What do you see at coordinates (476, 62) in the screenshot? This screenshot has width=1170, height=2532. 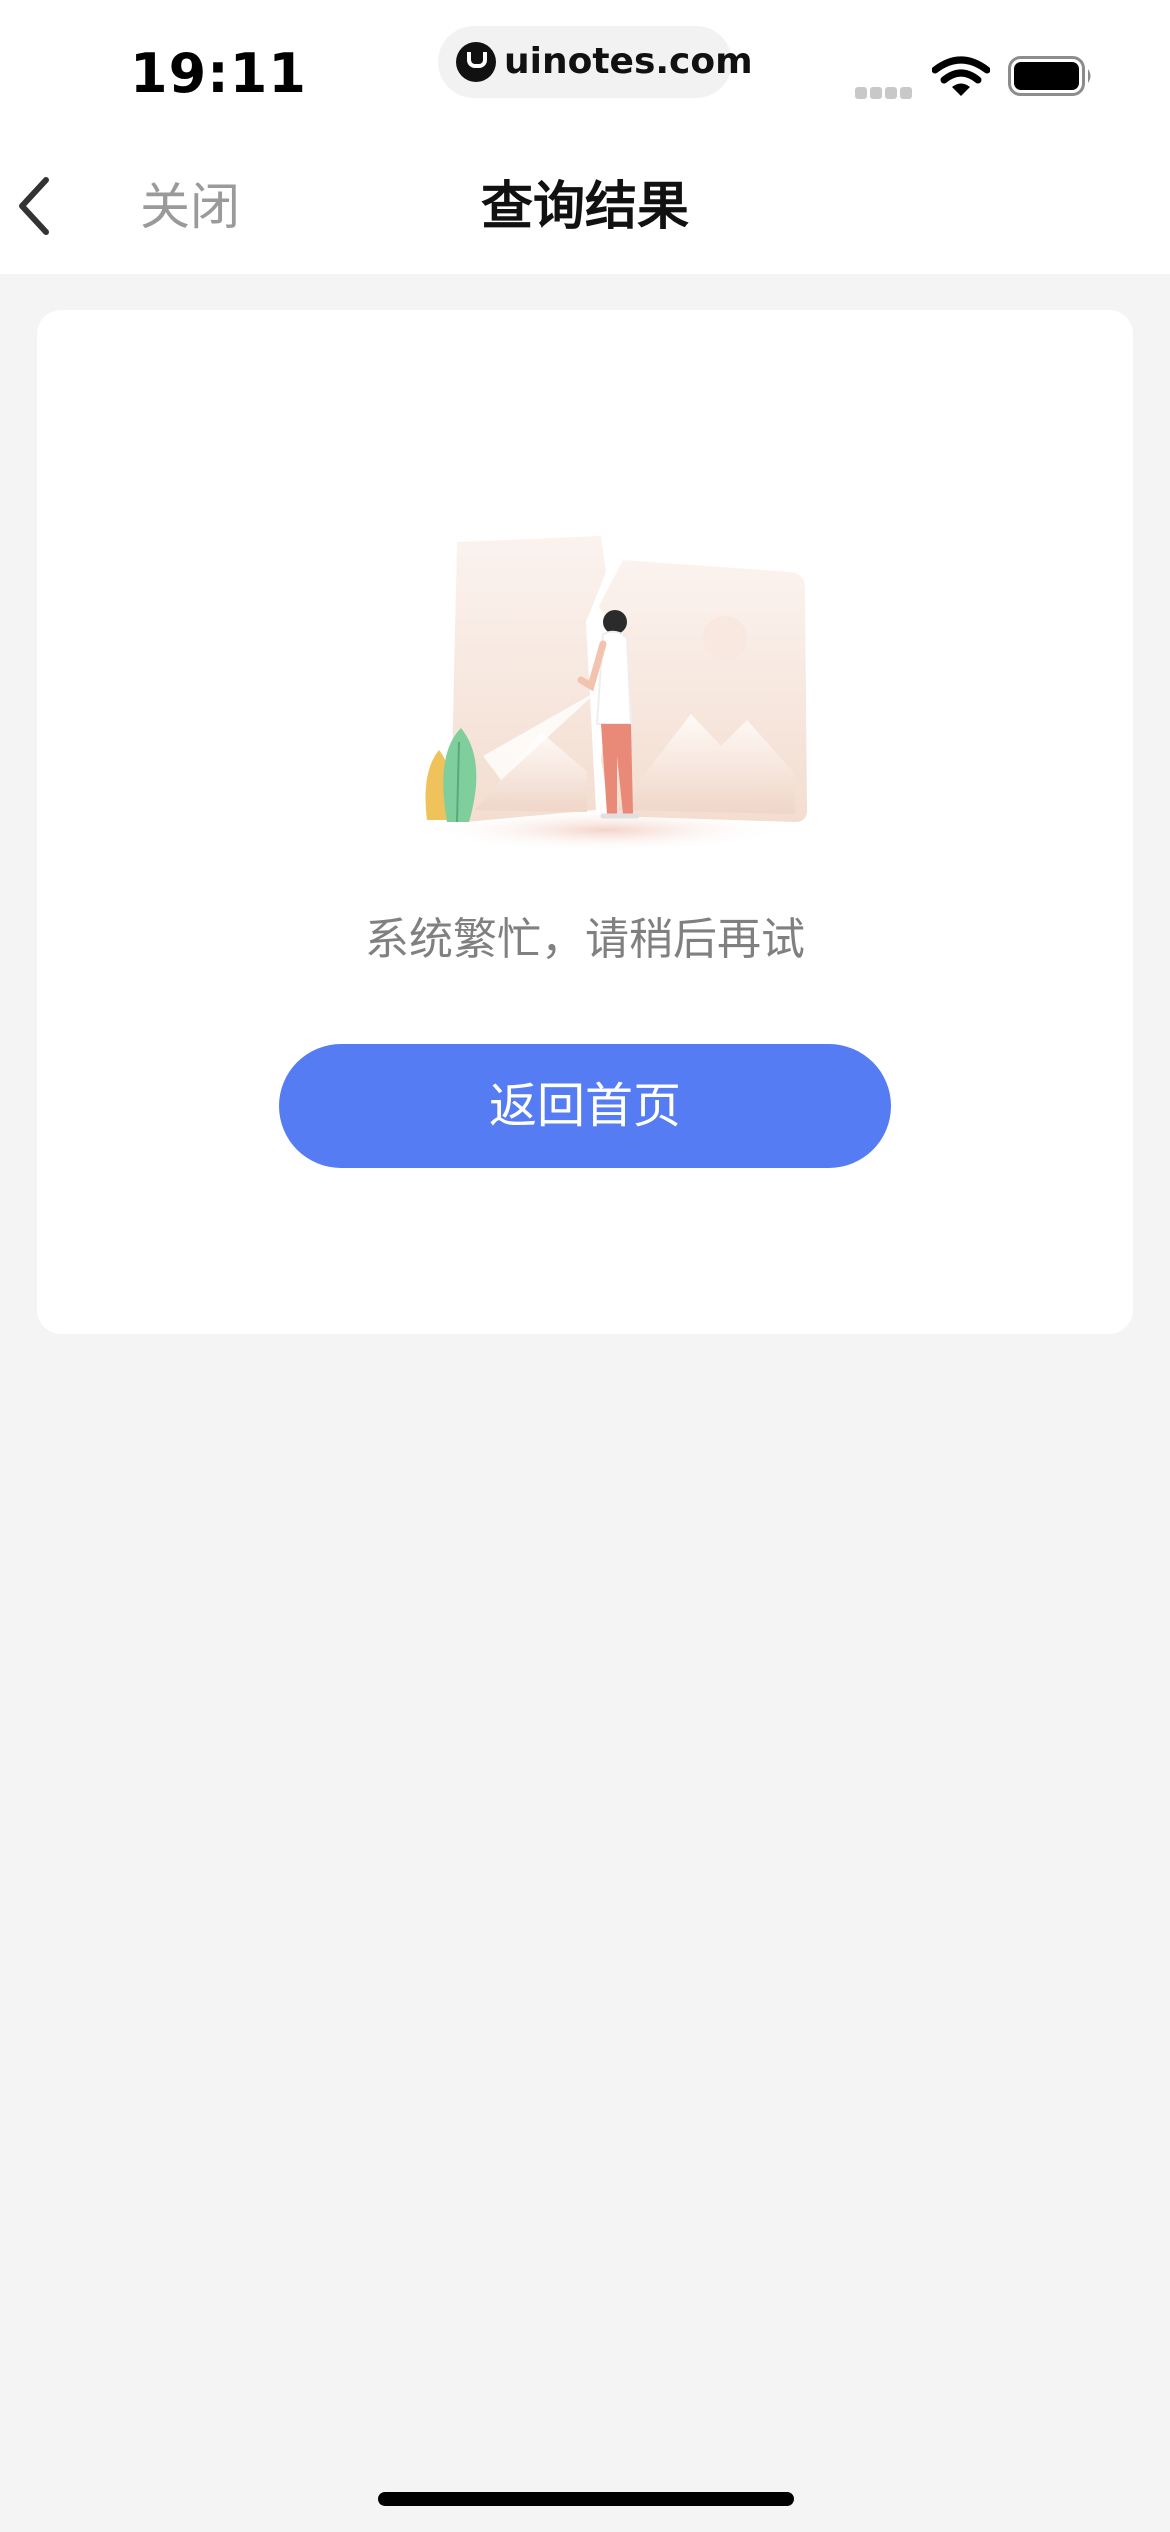 I see `site-logo-icon` at bounding box center [476, 62].